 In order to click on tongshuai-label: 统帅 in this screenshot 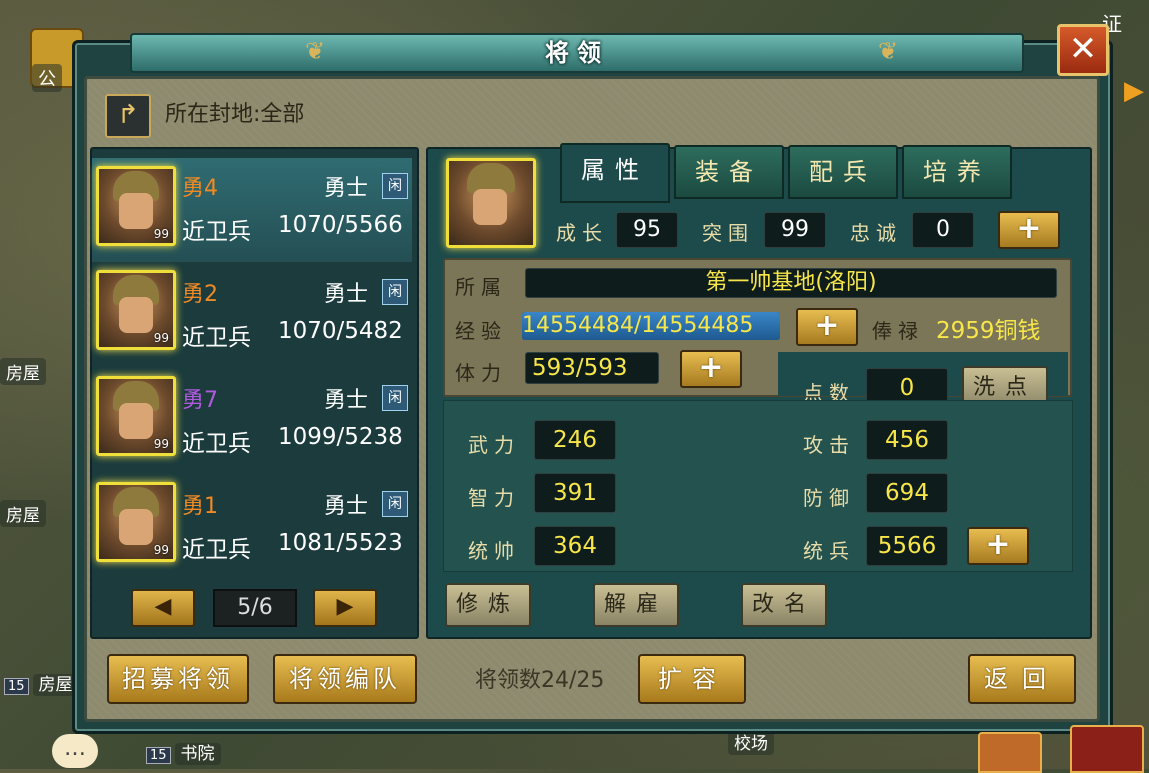, I will do `click(494, 551)`.